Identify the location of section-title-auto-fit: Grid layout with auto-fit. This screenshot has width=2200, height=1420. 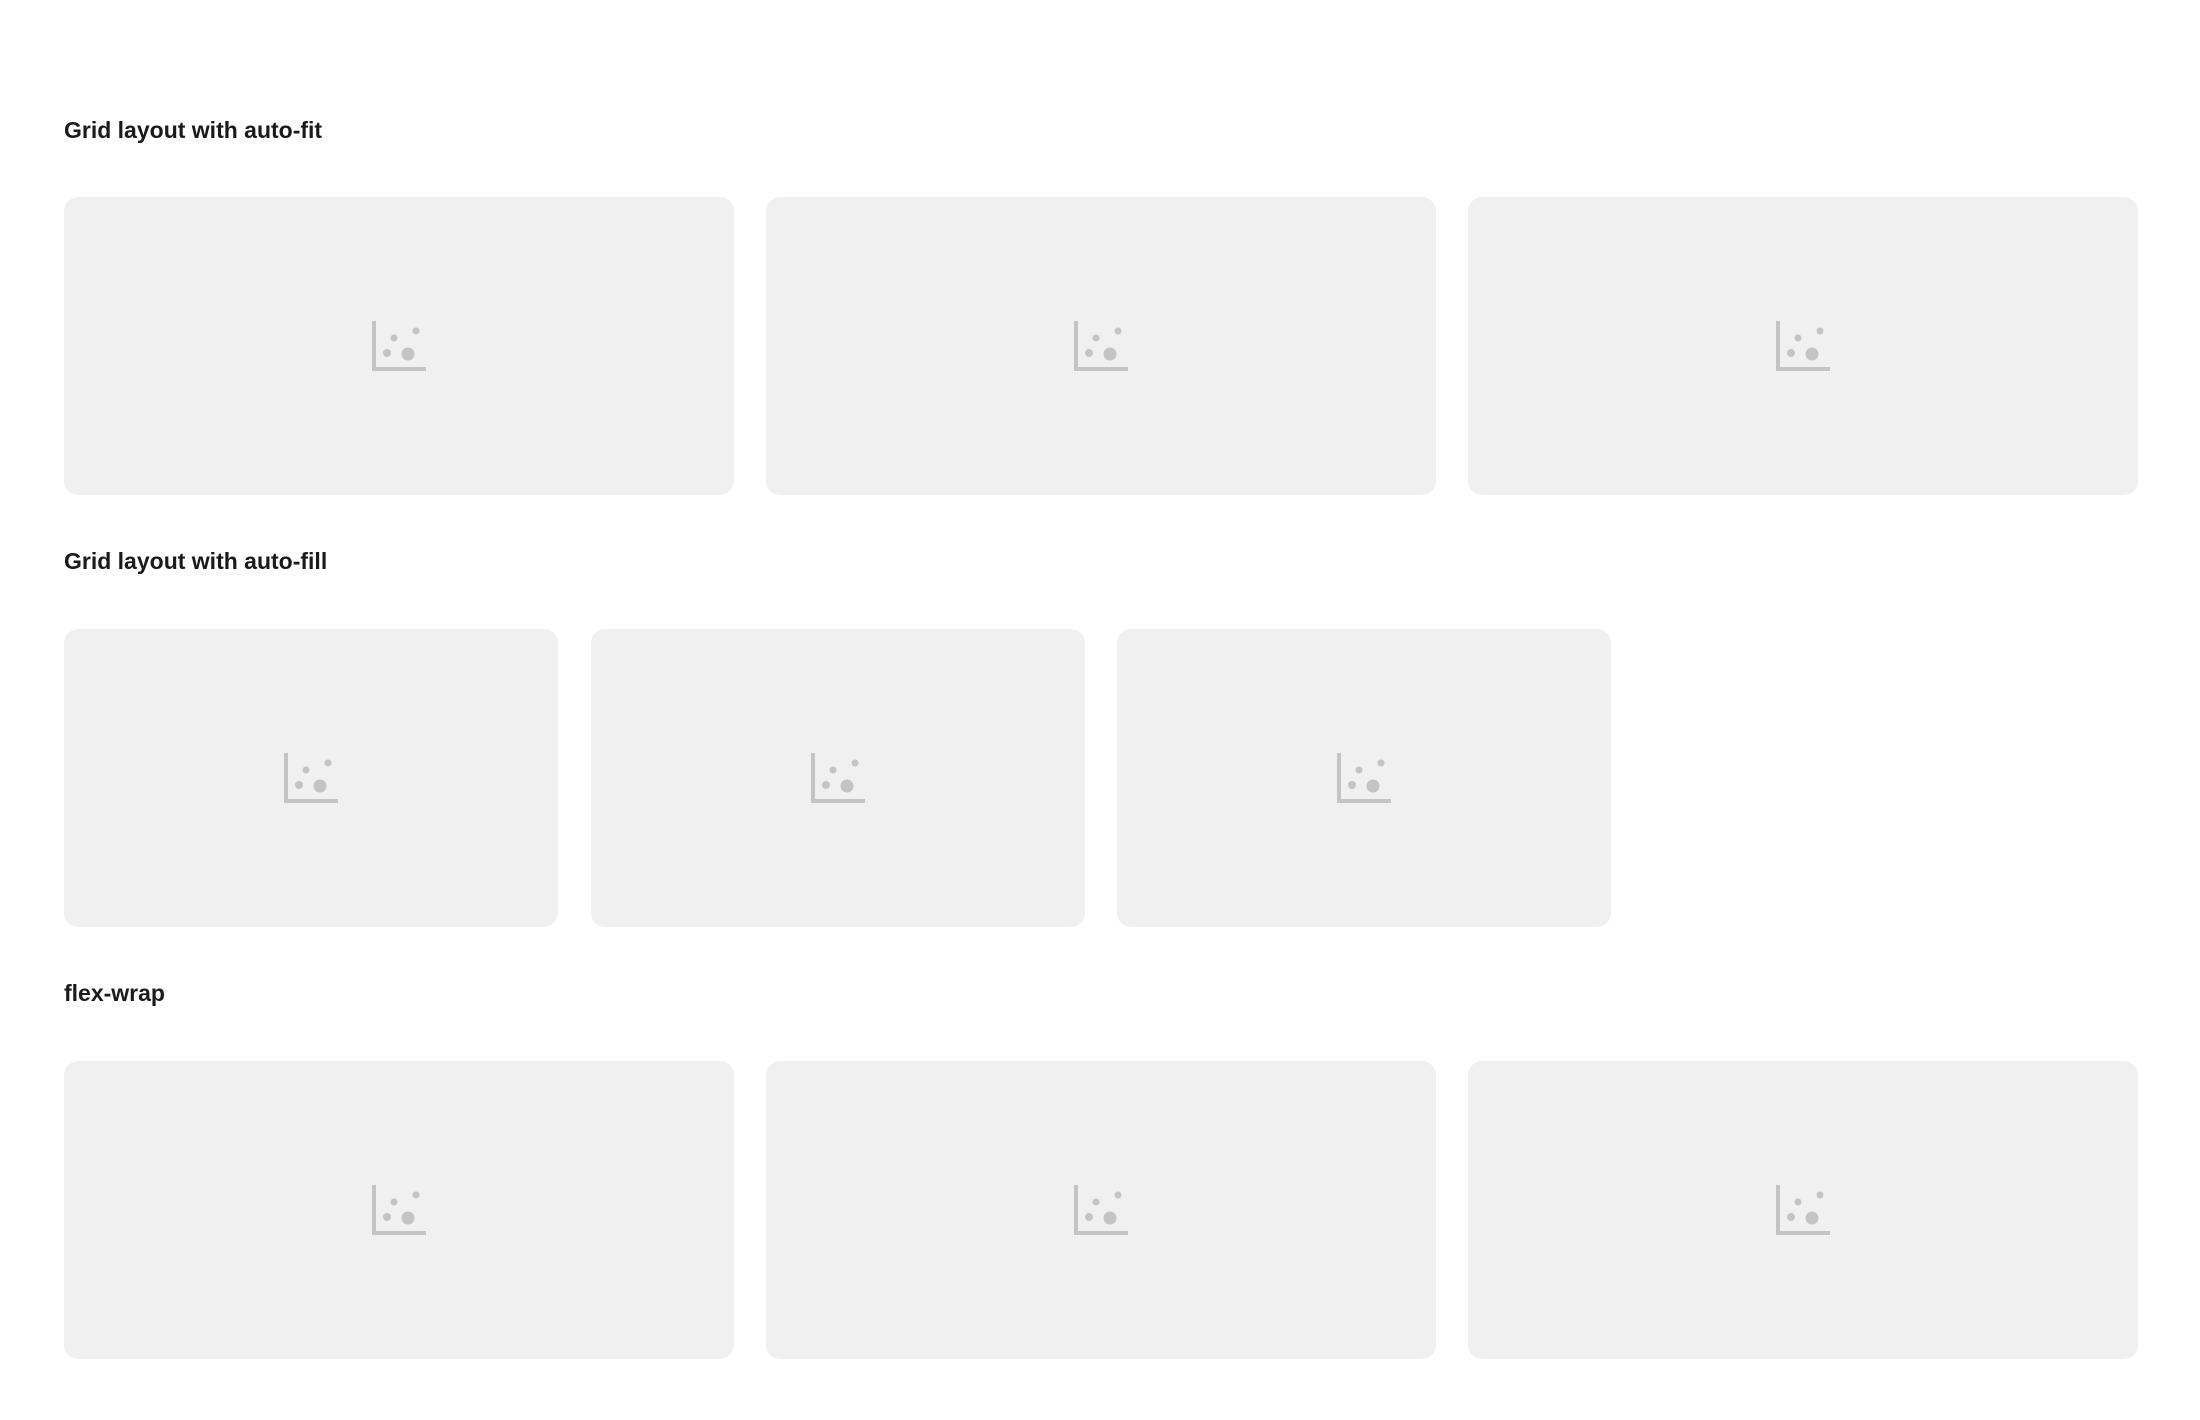
(193, 130).